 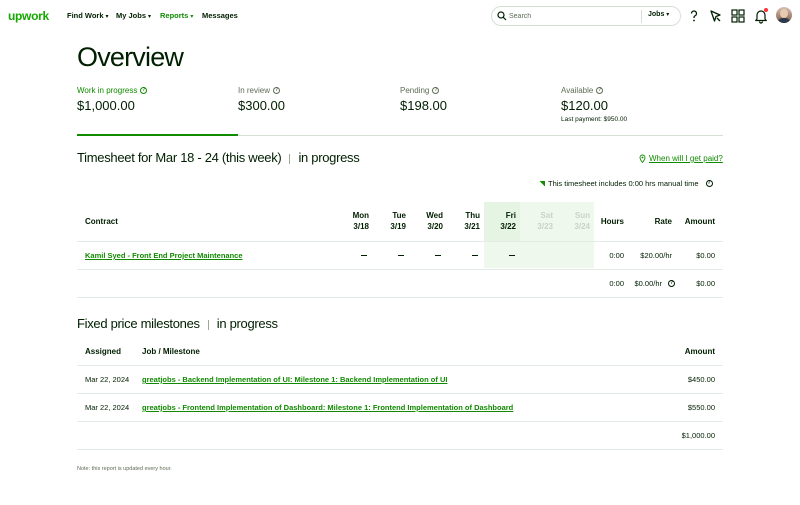 What do you see at coordinates (663, 221) in the screenshot?
I see `col-rate: Rate` at bounding box center [663, 221].